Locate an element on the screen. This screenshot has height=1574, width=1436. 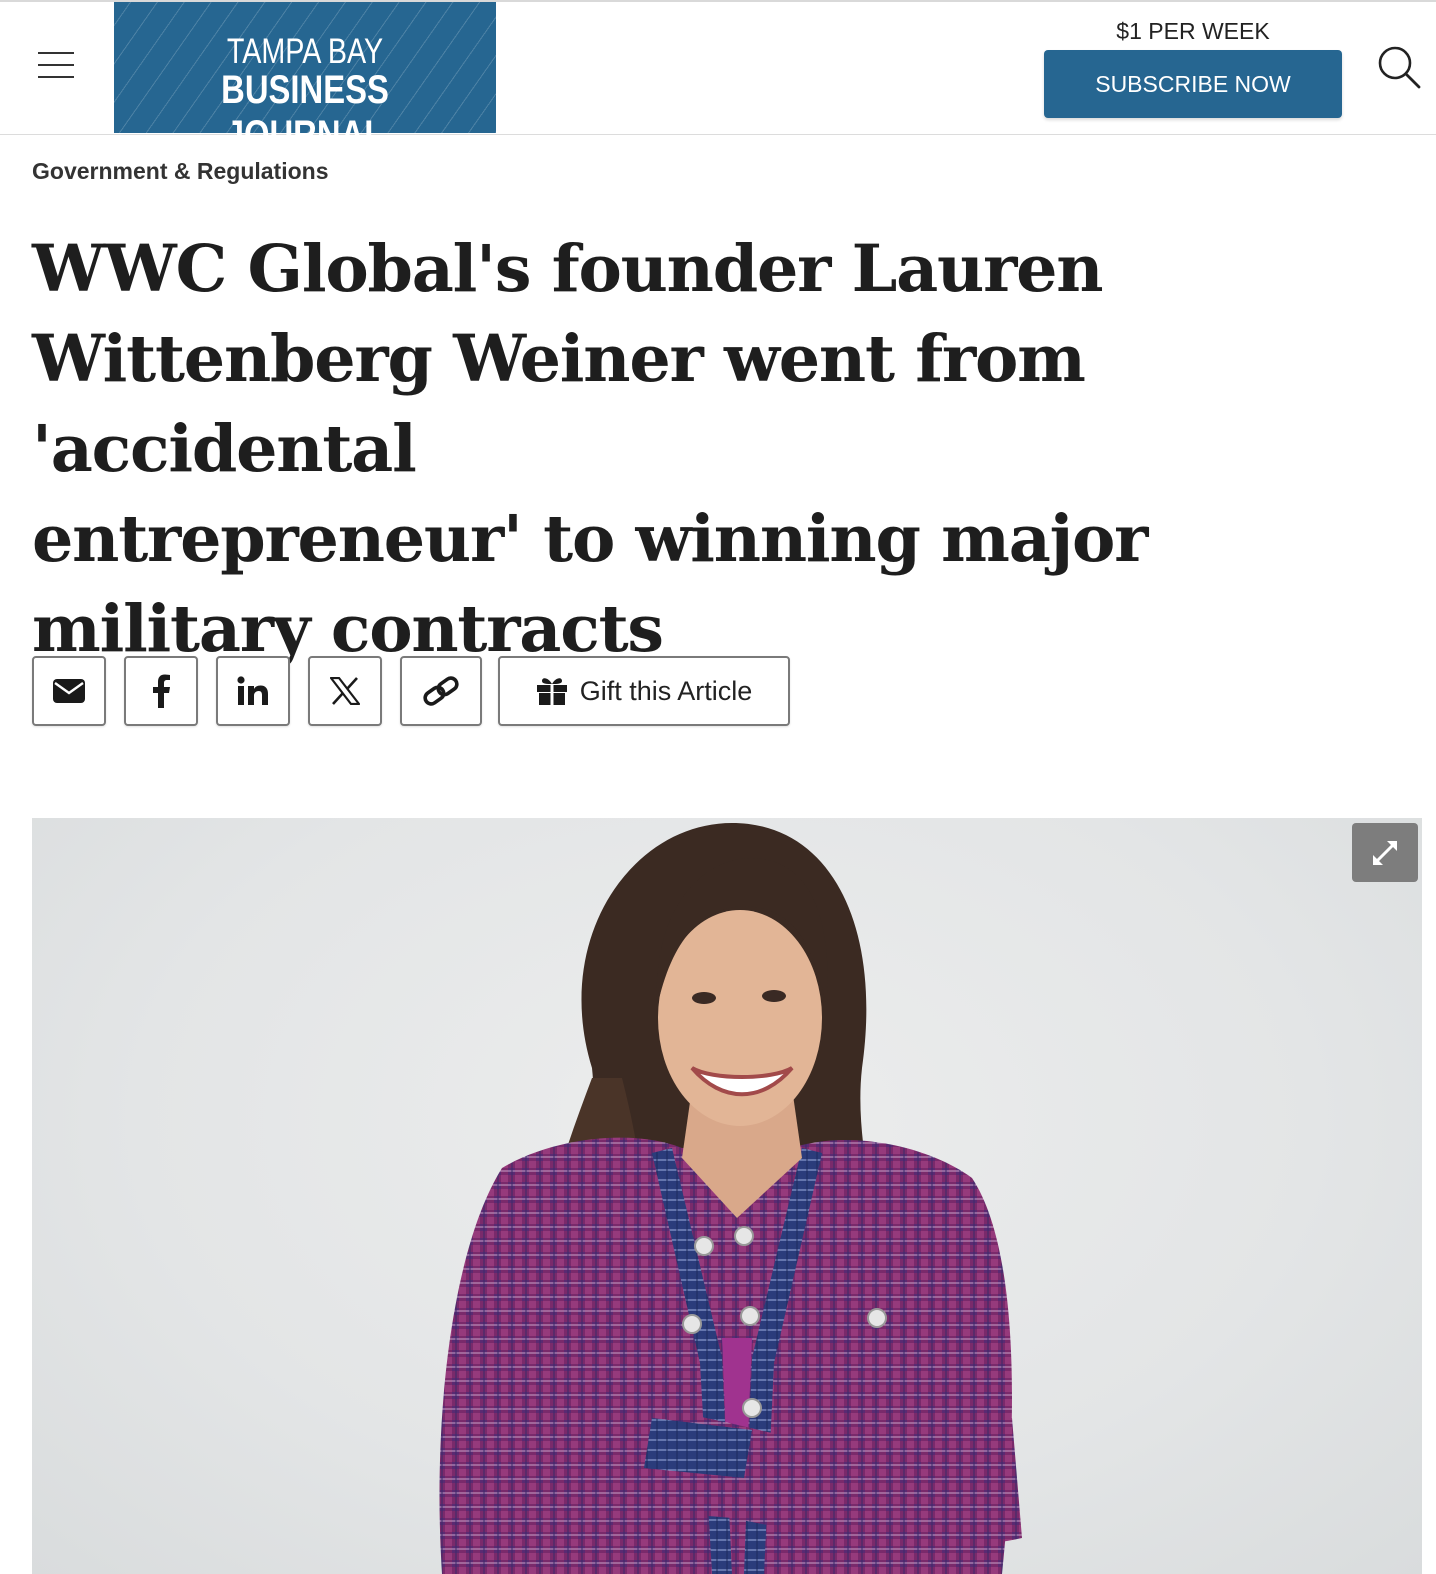
headline-line: Wittenberg Weiner went from 'accidental is located at coordinates (559, 404).